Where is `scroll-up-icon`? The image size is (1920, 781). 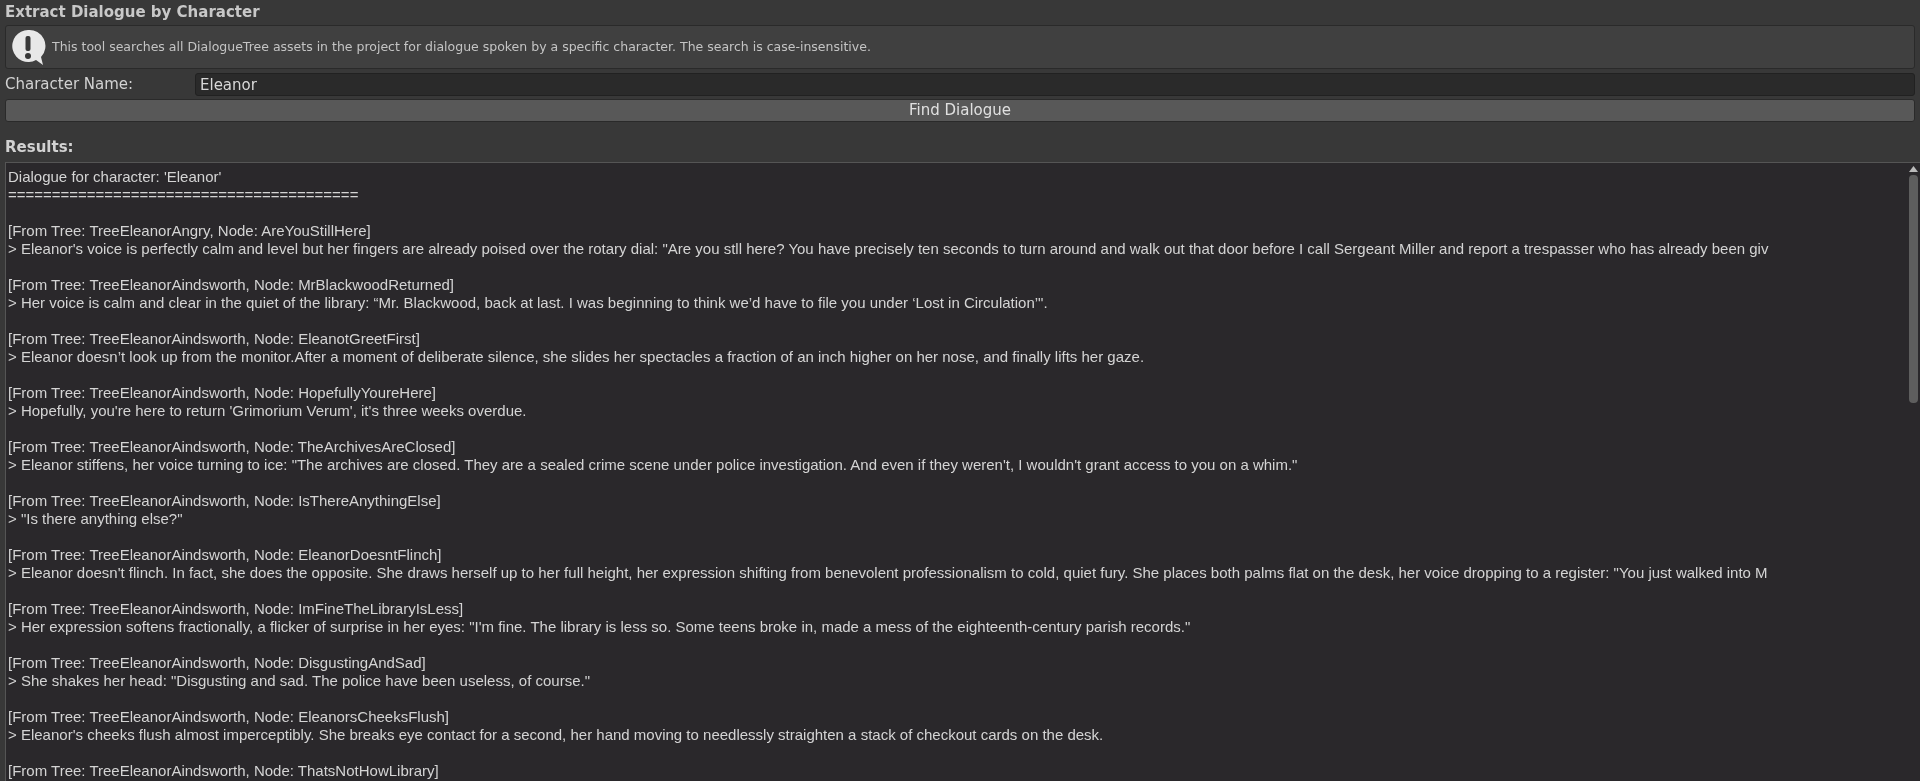 scroll-up-icon is located at coordinates (1913, 169).